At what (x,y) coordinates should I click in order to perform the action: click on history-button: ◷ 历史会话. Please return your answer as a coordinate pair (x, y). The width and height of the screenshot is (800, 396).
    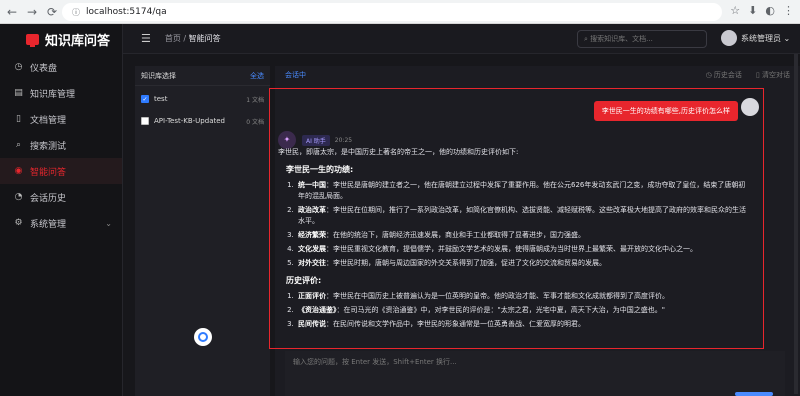
    Looking at the image, I should click on (724, 75).